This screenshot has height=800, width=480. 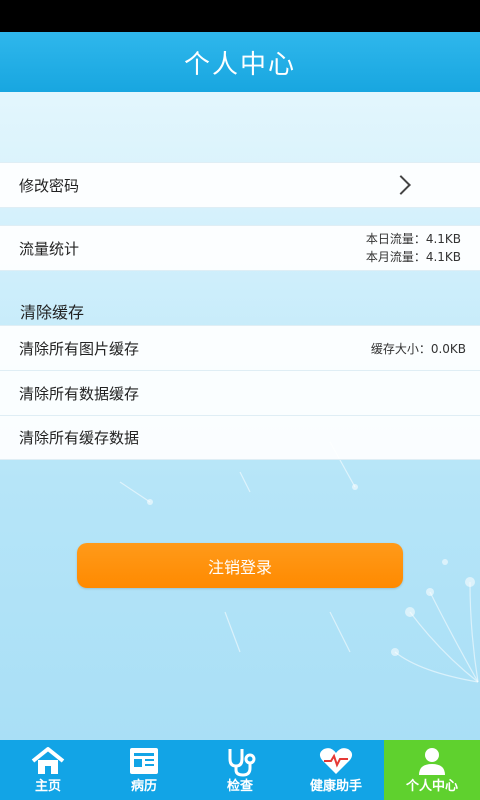 What do you see at coordinates (401, 185) in the screenshot?
I see `chevron-right-icon` at bounding box center [401, 185].